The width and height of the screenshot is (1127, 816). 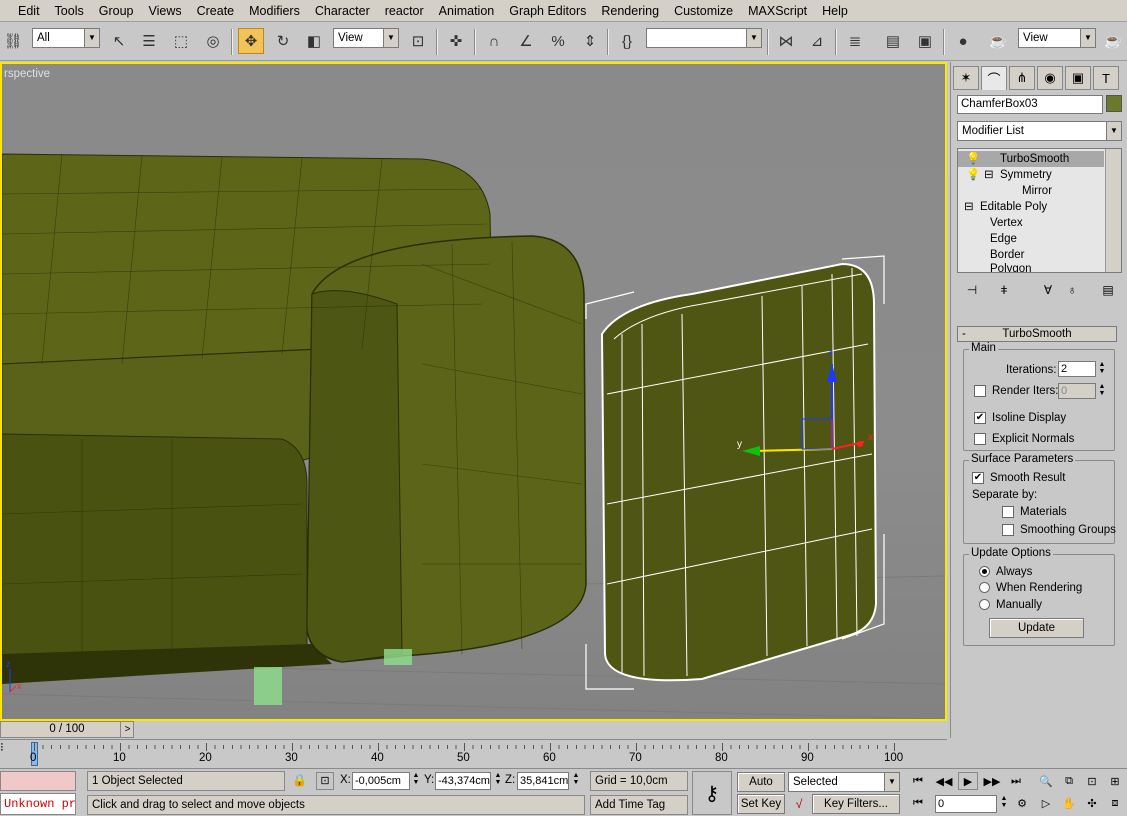 What do you see at coordinates (925, 41) in the screenshot?
I see `schematic-view-icon: ▣` at bounding box center [925, 41].